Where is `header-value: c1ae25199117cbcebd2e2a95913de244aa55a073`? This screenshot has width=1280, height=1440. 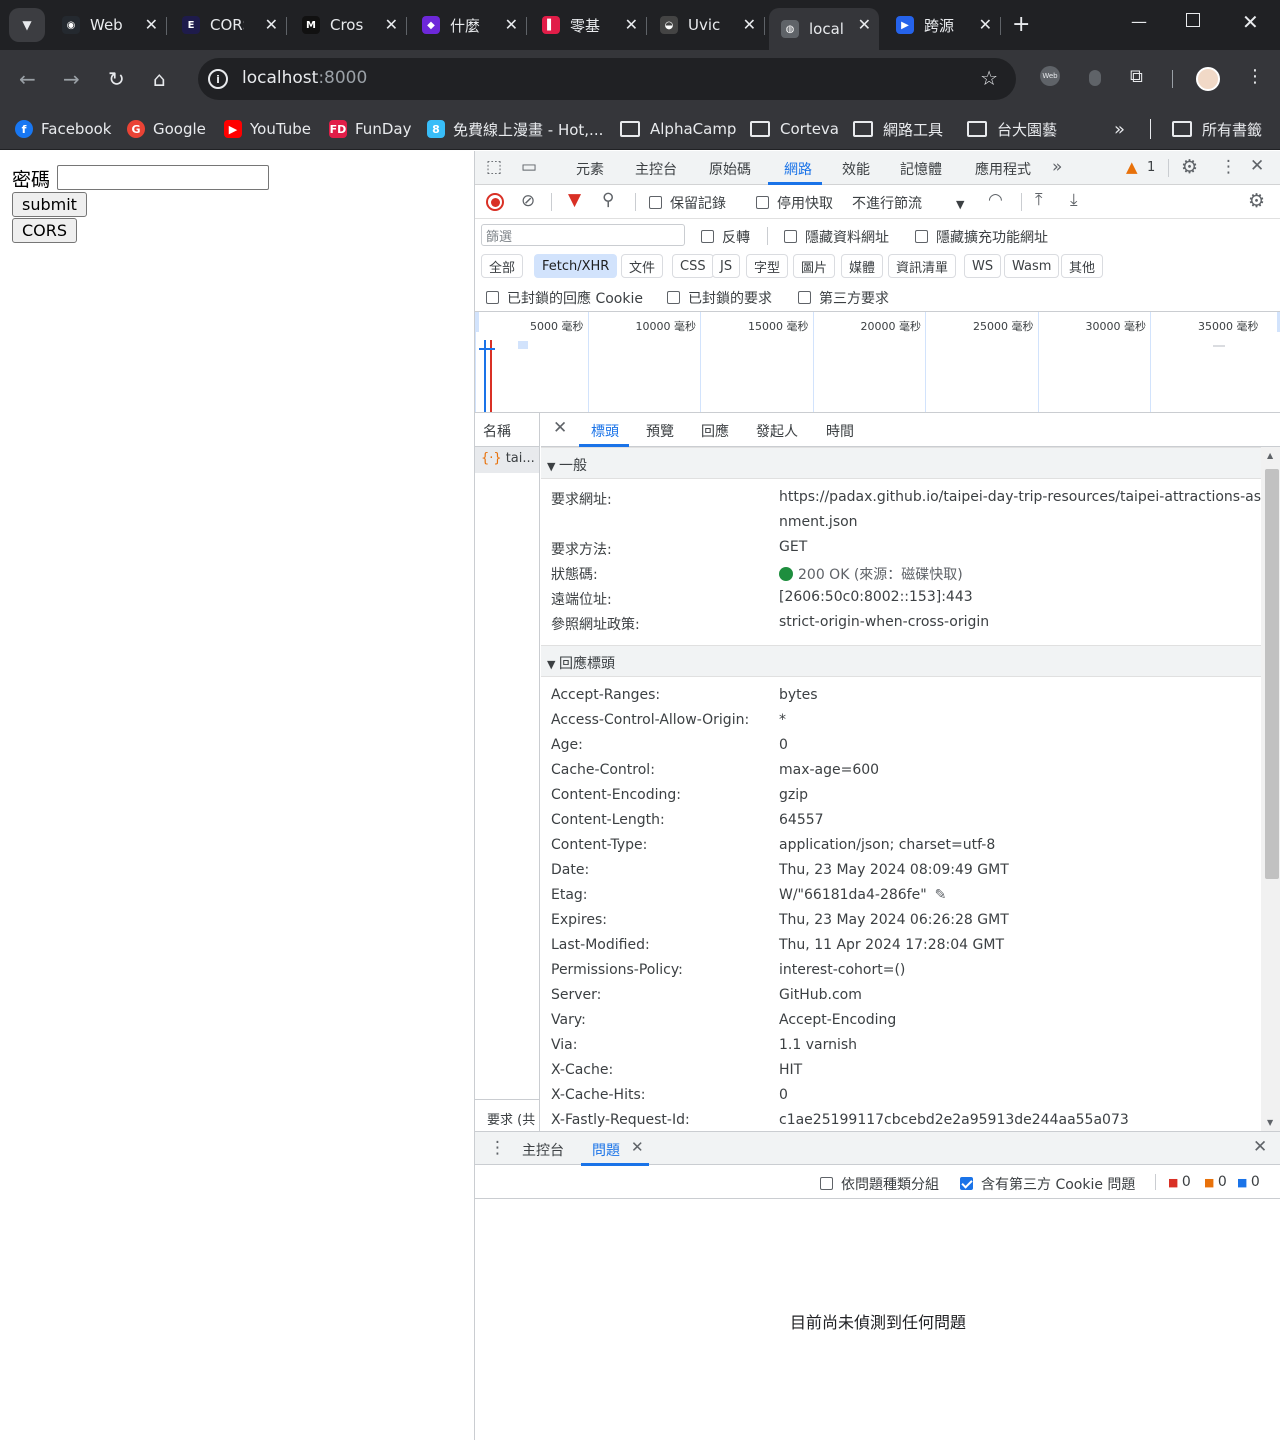 header-value: c1ae25199117cbcebd2e2a95913de244aa55a073 is located at coordinates (954, 1120).